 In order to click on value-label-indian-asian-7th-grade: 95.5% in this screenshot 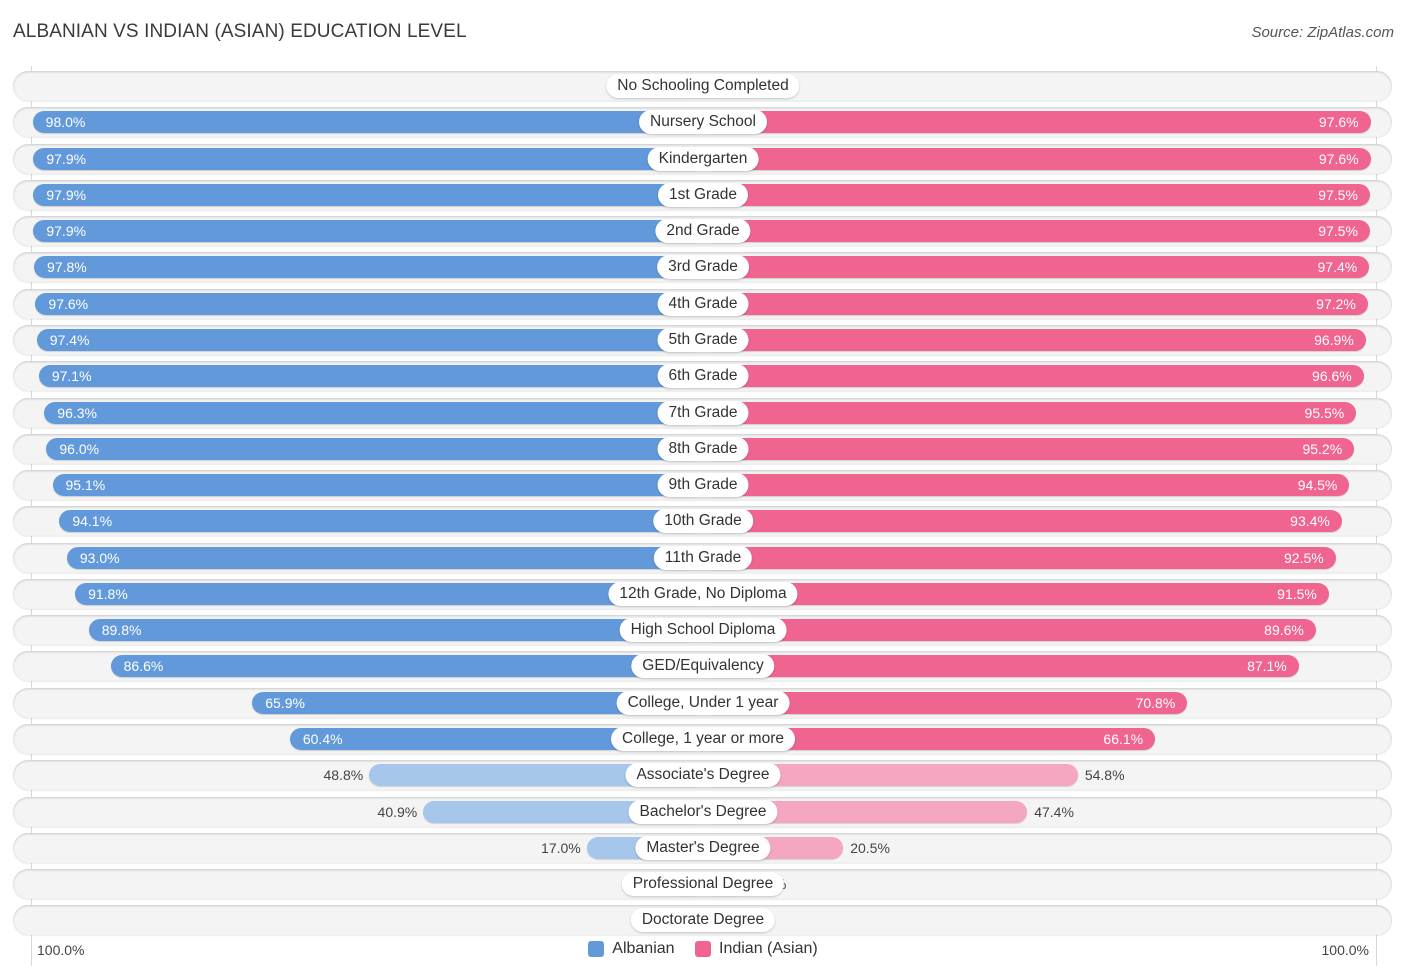, I will do `click(1324, 412)`.